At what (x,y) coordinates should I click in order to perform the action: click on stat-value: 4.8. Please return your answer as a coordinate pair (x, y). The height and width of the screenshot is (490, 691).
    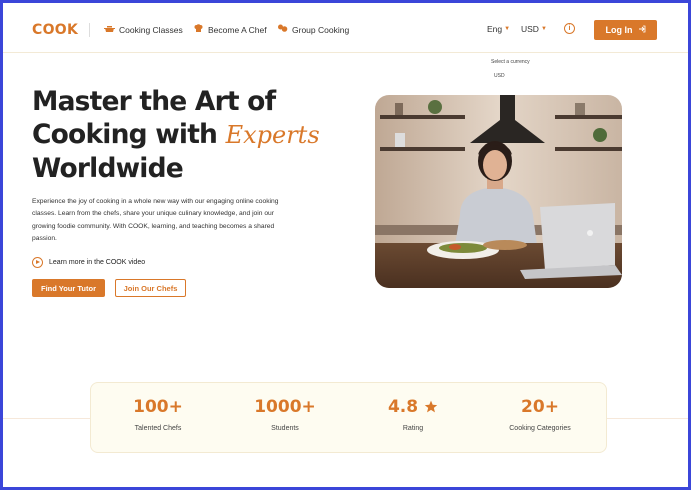
    Looking at the image, I should click on (403, 407).